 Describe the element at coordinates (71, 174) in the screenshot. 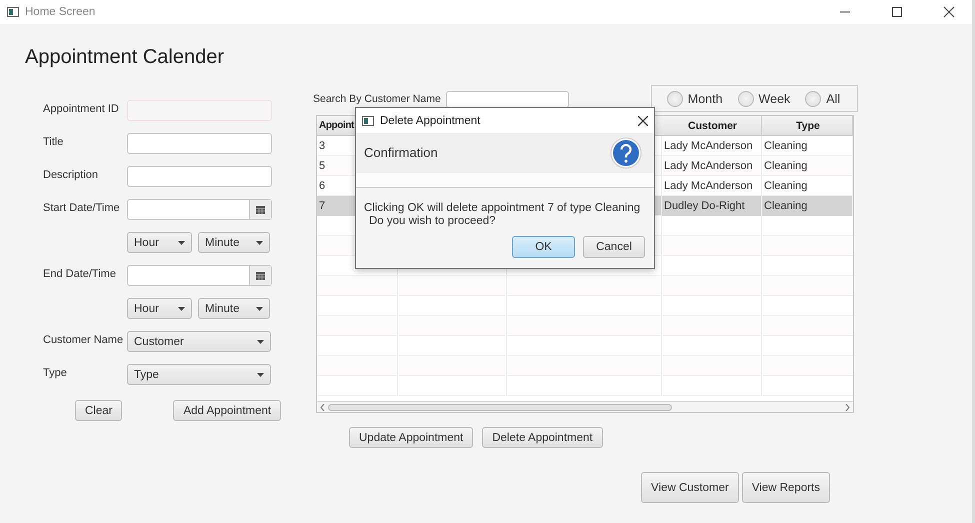

I see `field-label: Description` at that location.